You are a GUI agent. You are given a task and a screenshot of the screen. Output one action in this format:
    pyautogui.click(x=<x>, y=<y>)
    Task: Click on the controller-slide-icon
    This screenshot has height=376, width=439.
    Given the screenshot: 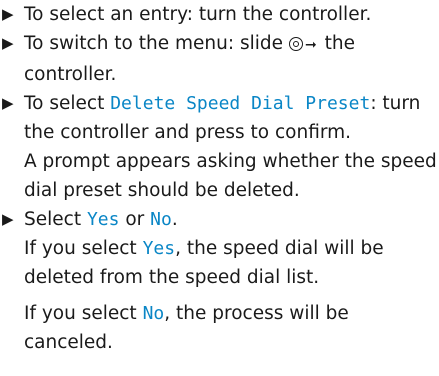 What is the action you would take?
    pyautogui.click(x=296, y=44)
    